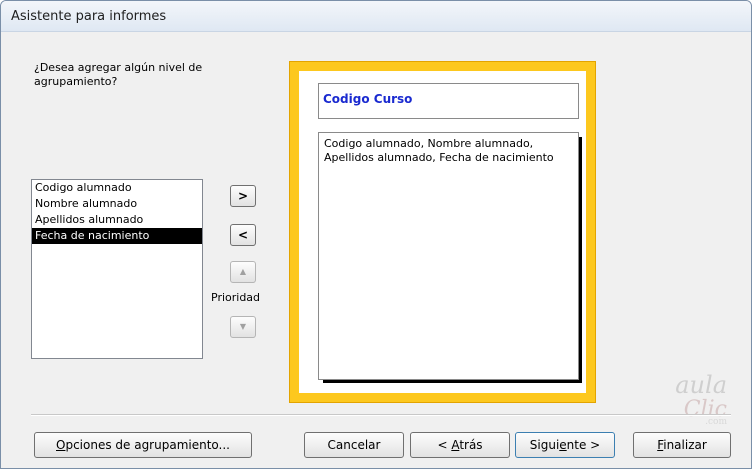  Describe the element at coordinates (682, 445) in the screenshot. I see `finish-button: Finalizar` at that location.